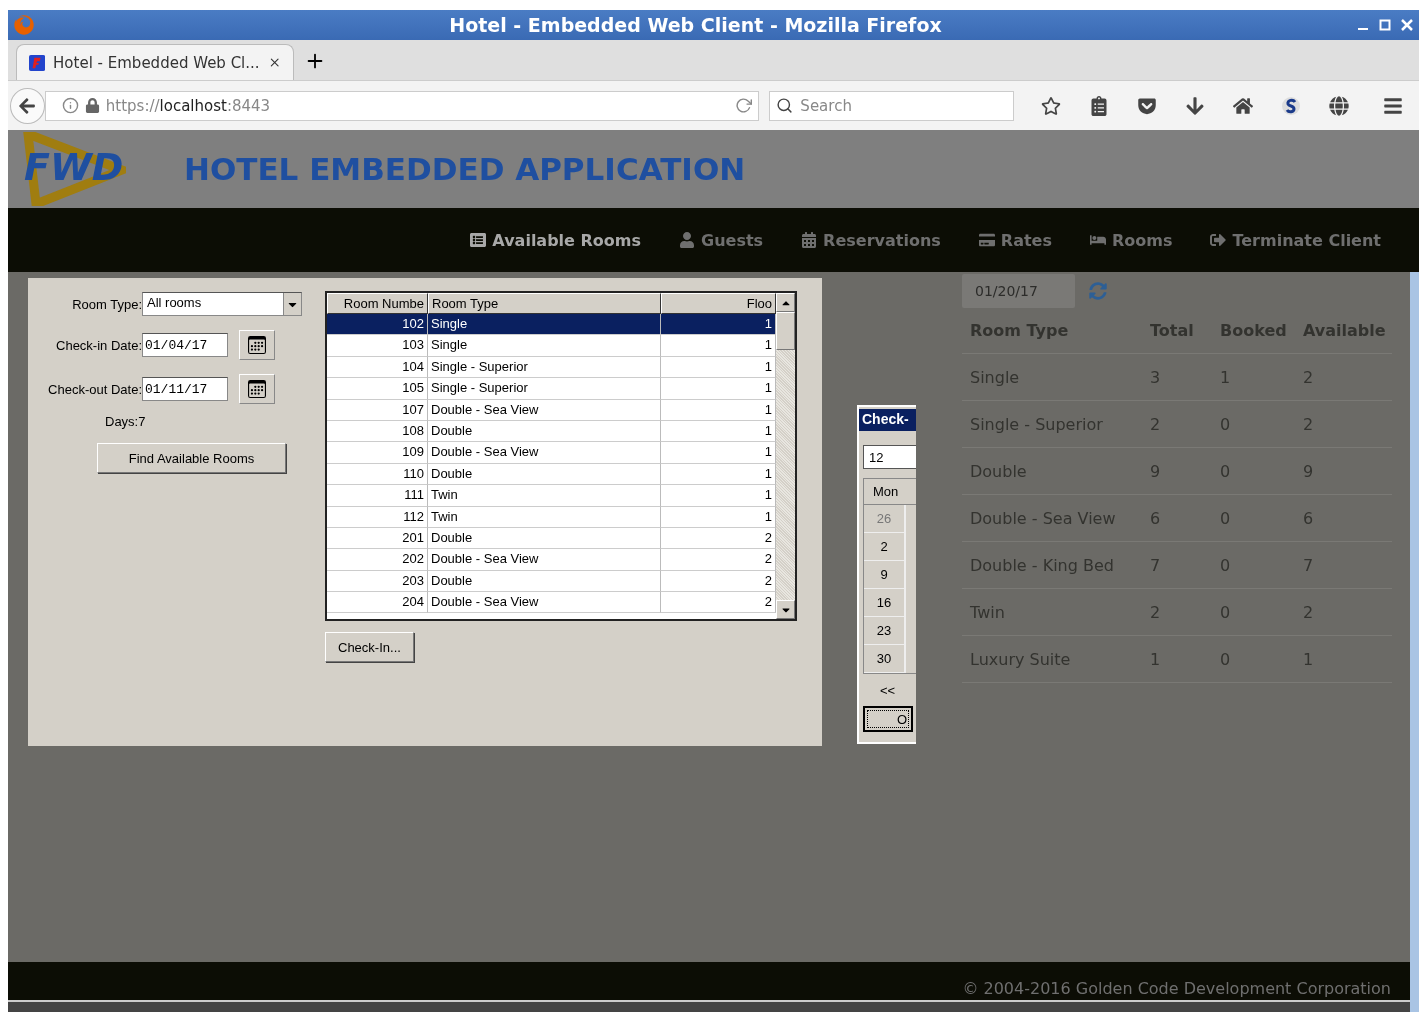 The width and height of the screenshot is (1419, 1012). What do you see at coordinates (551, 389) in the screenshot?
I see `table-row: 105 Single - Superior 1` at bounding box center [551, 389].